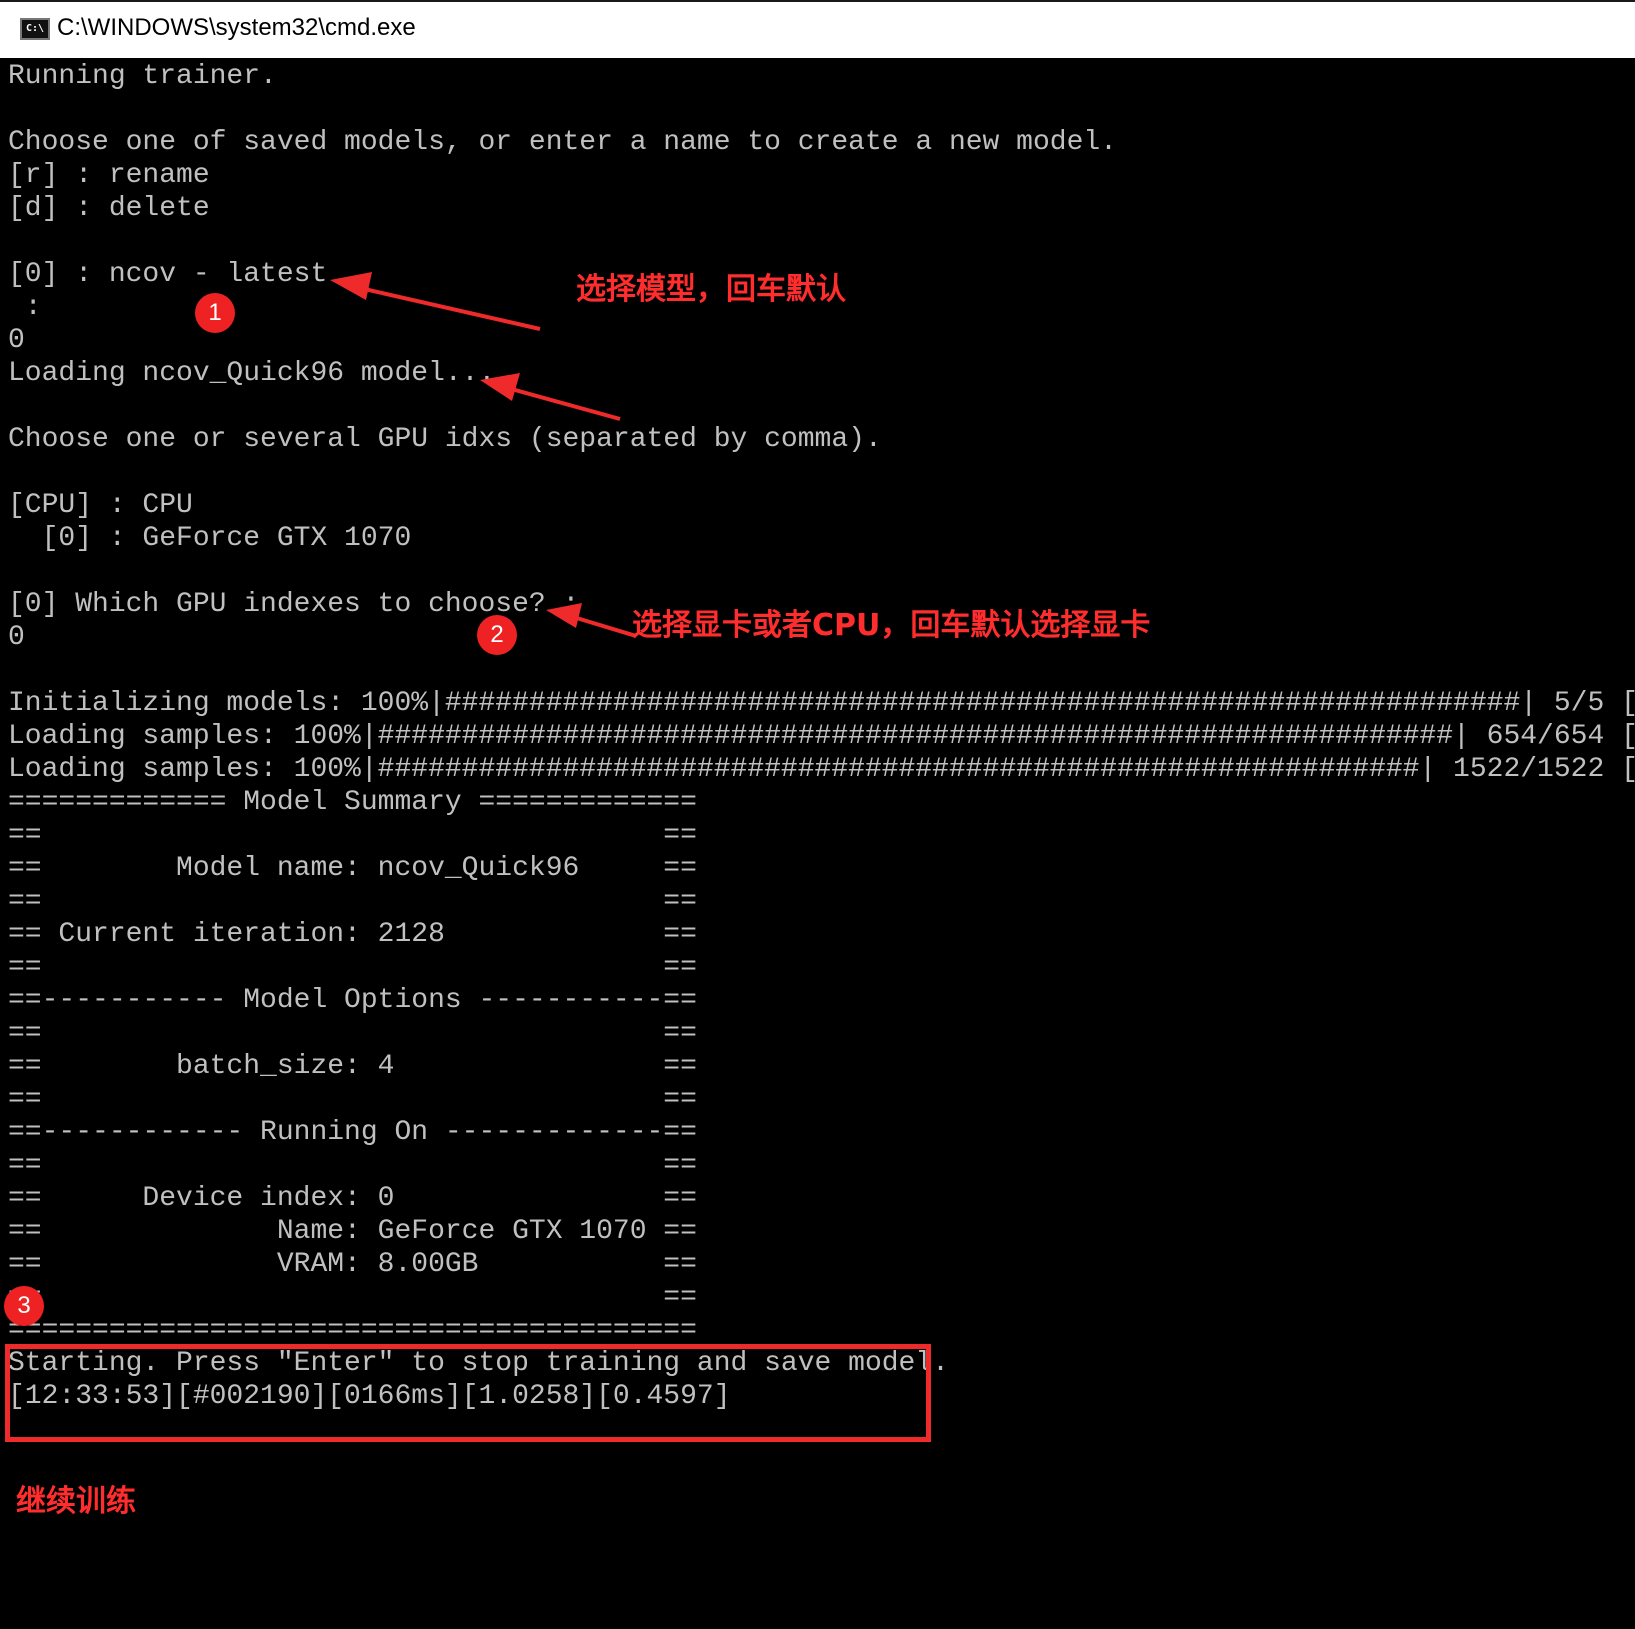  Describe the element at coordinates (817, 29) in the screenshot. I see `title-bar: C:\ C:\WINDOWS\system32\cmd.exe` at that location.